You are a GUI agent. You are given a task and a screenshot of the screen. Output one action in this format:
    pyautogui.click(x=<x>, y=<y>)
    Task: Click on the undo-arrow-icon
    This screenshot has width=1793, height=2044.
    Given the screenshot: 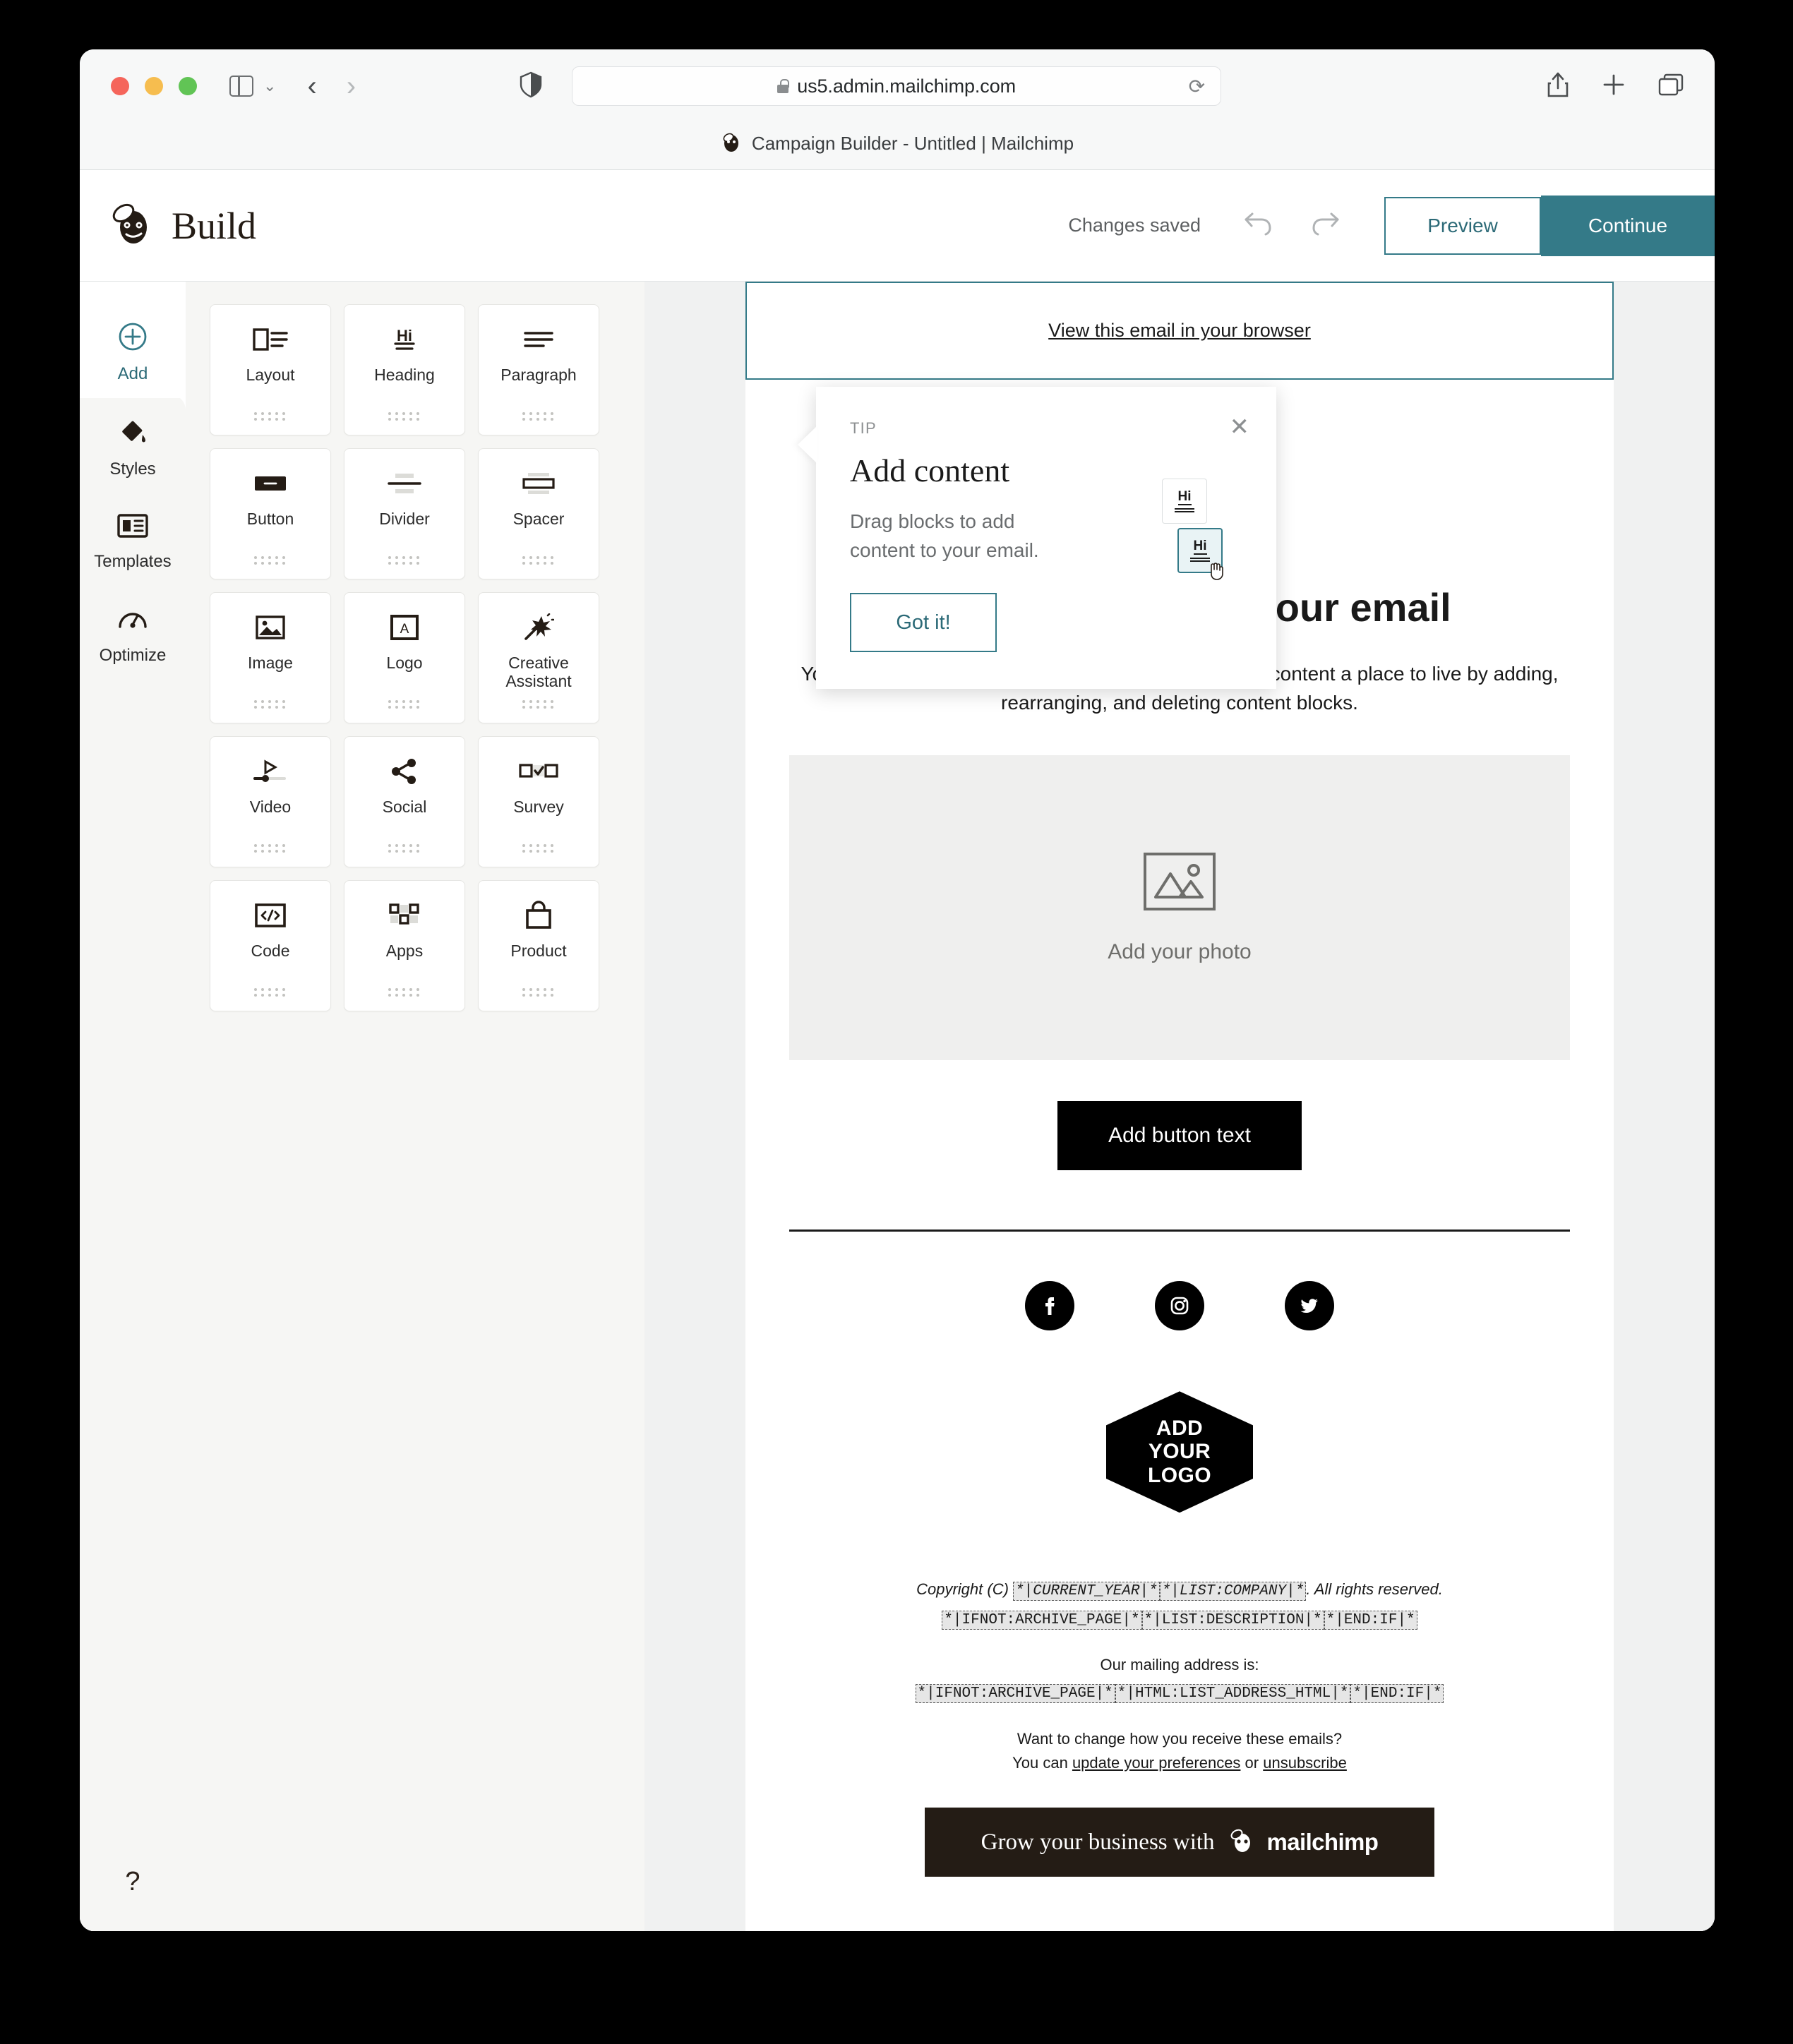 What is the action you would take?
    pyautogui.click(x=1258, y=225)
    